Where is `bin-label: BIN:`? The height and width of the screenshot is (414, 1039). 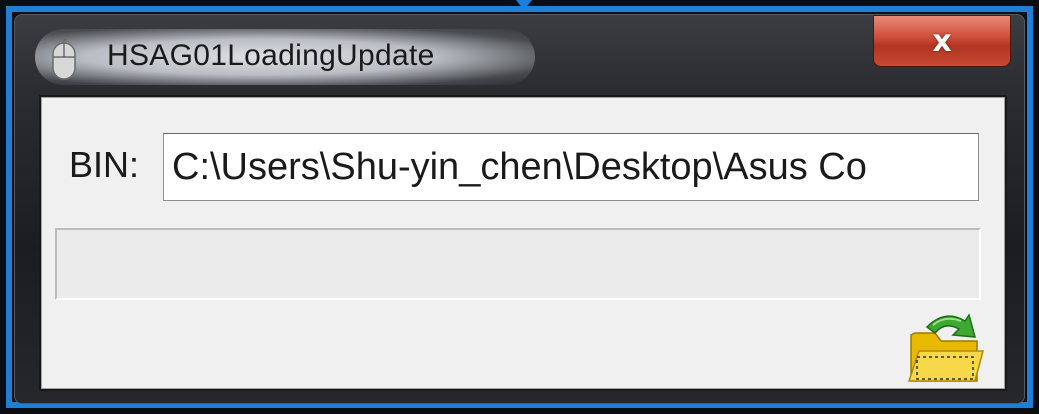
bin-label: BIN: is located at coordinates (104, 164).